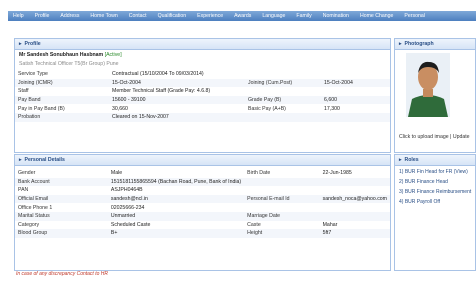  Describe the element at coordinates (283, 100) in the screenshot. I see `cell-label: Grade Pay (B)` at that location.